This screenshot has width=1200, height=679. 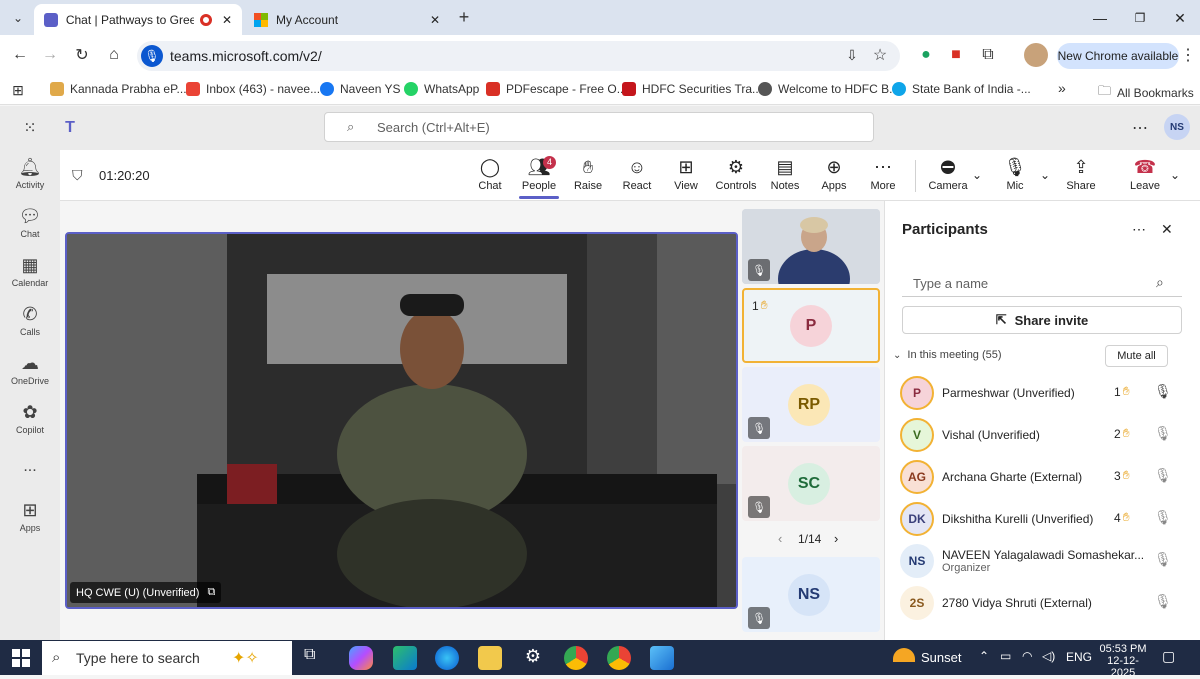 What do you see at coordinates (1136, 356) in the screenshot?
I see `mute-all-button: Mute all` at bounding box center [1136, 356].